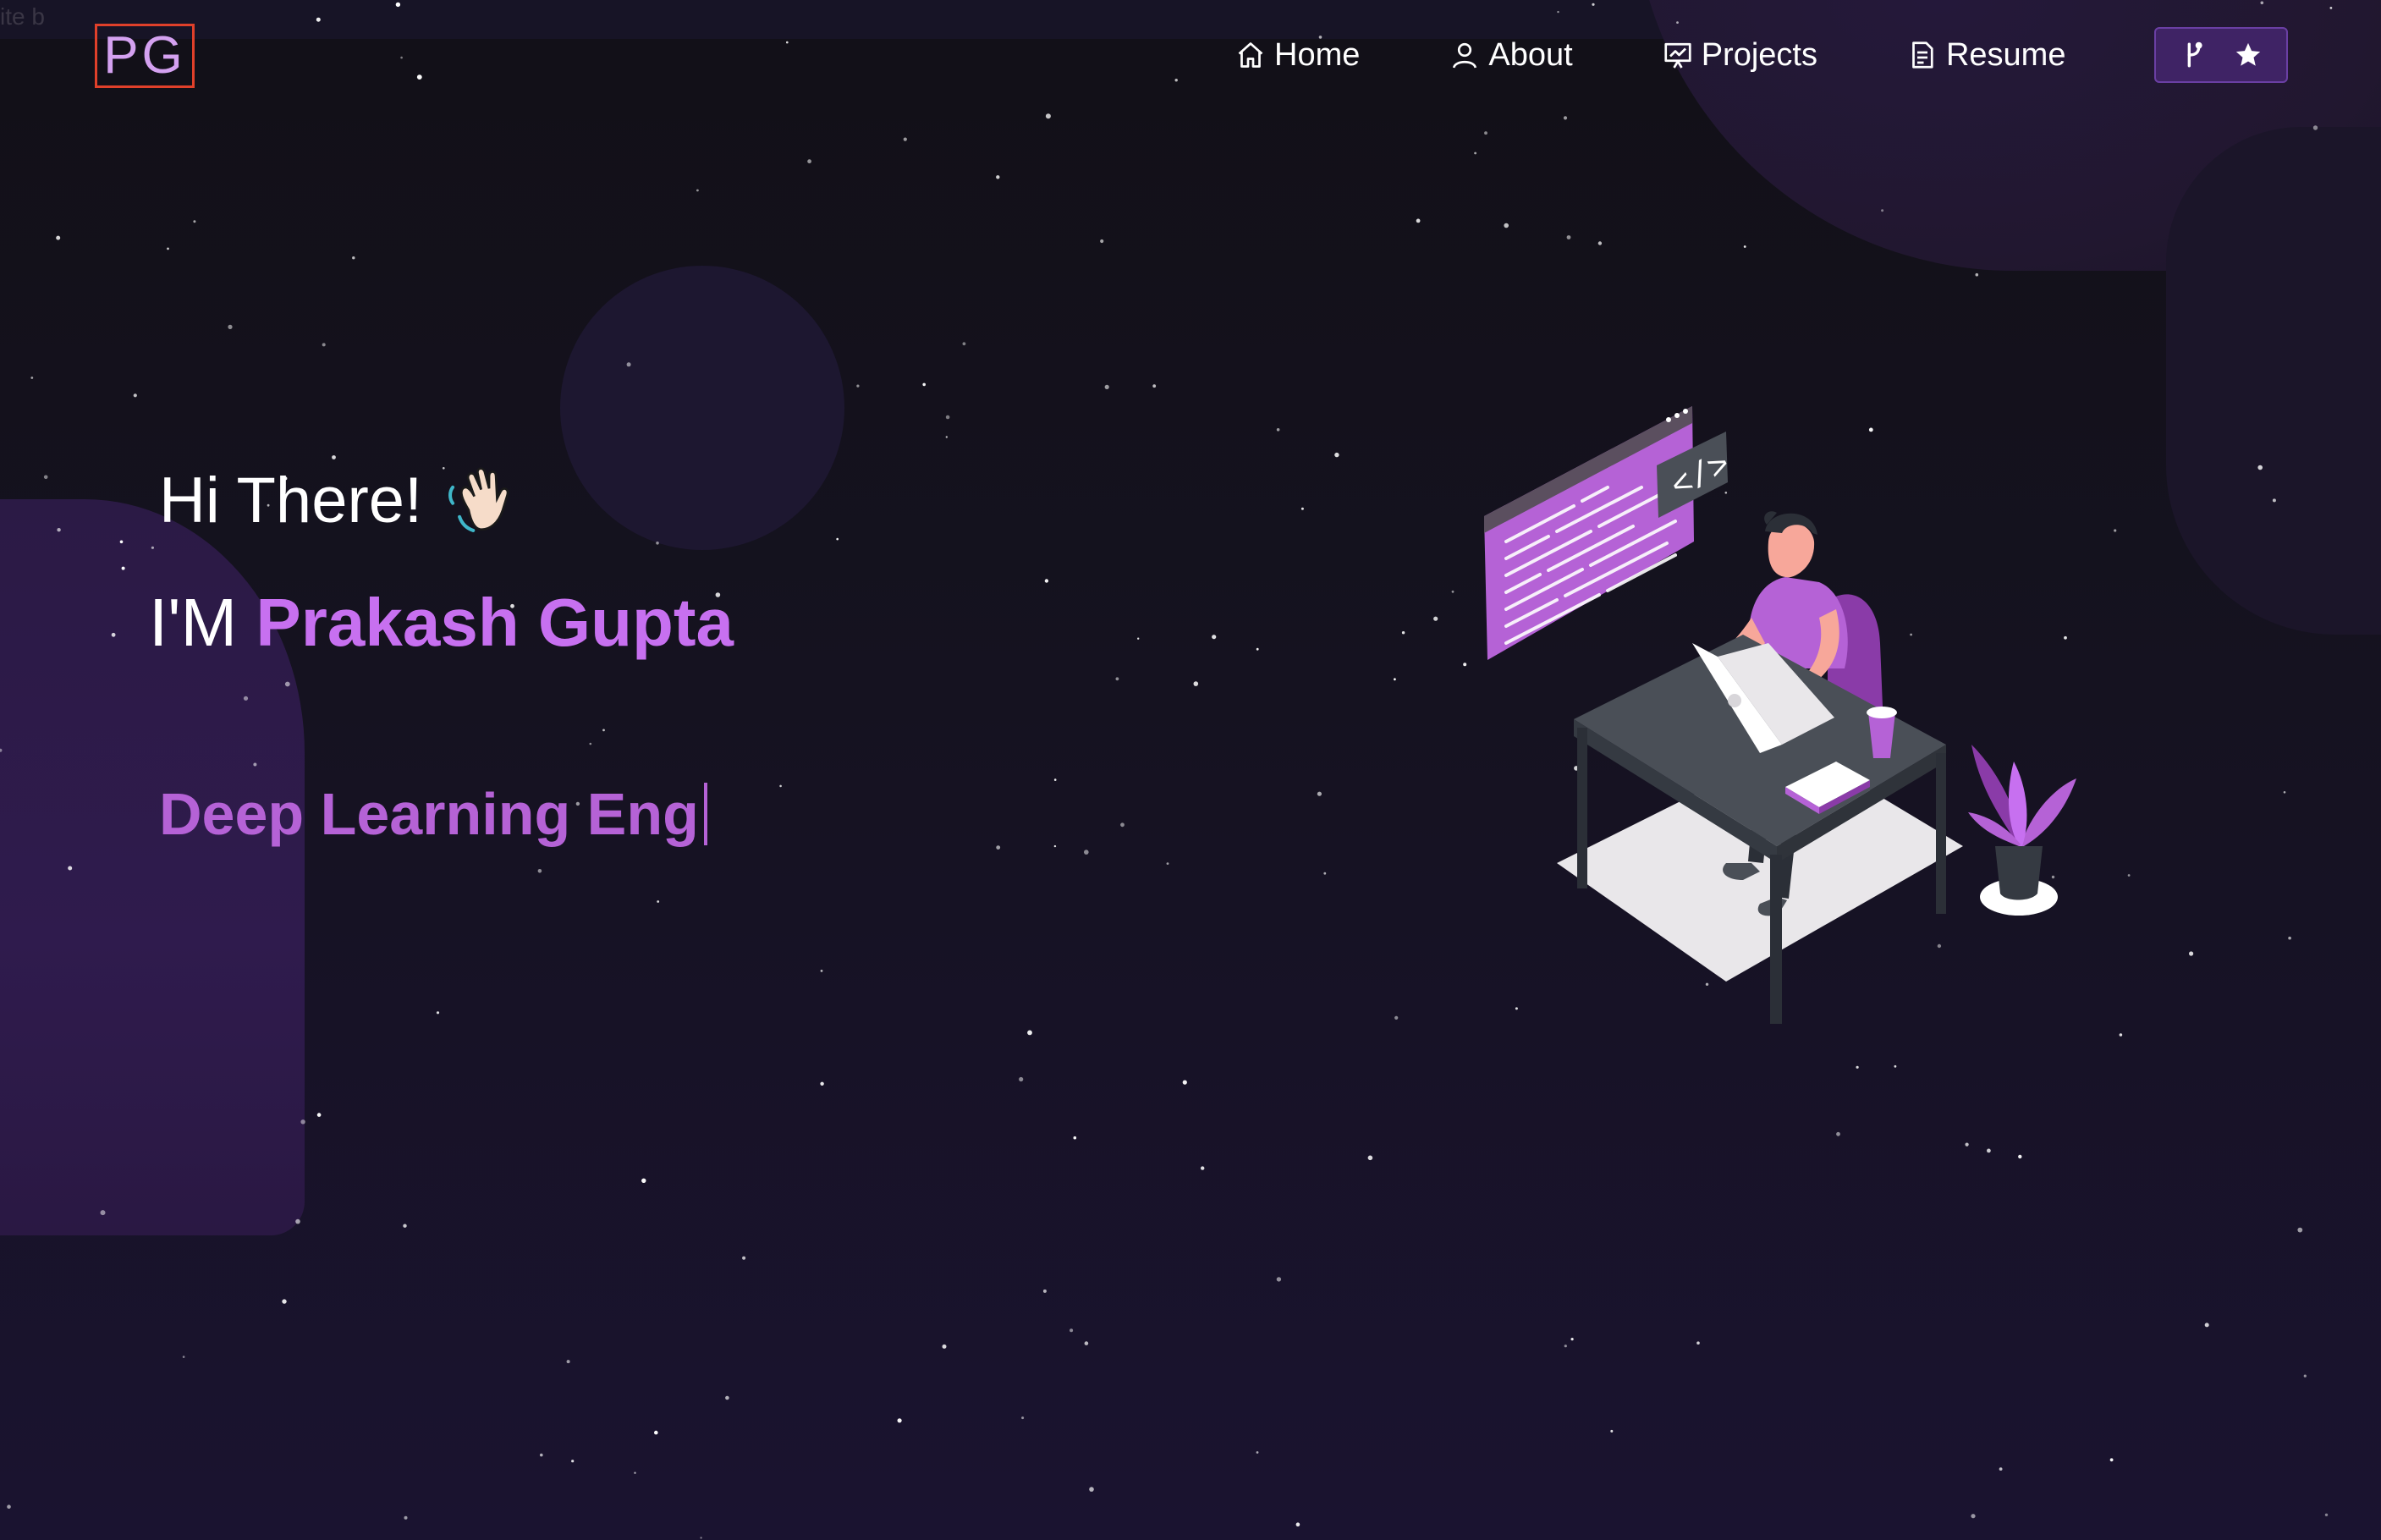 The image size is (2381, 1540). What do you see at coordinates (442, 623) in the screenshot?
I see `hero-name-line: I'M Prakash Gupta` at bounding box center [442, 623].